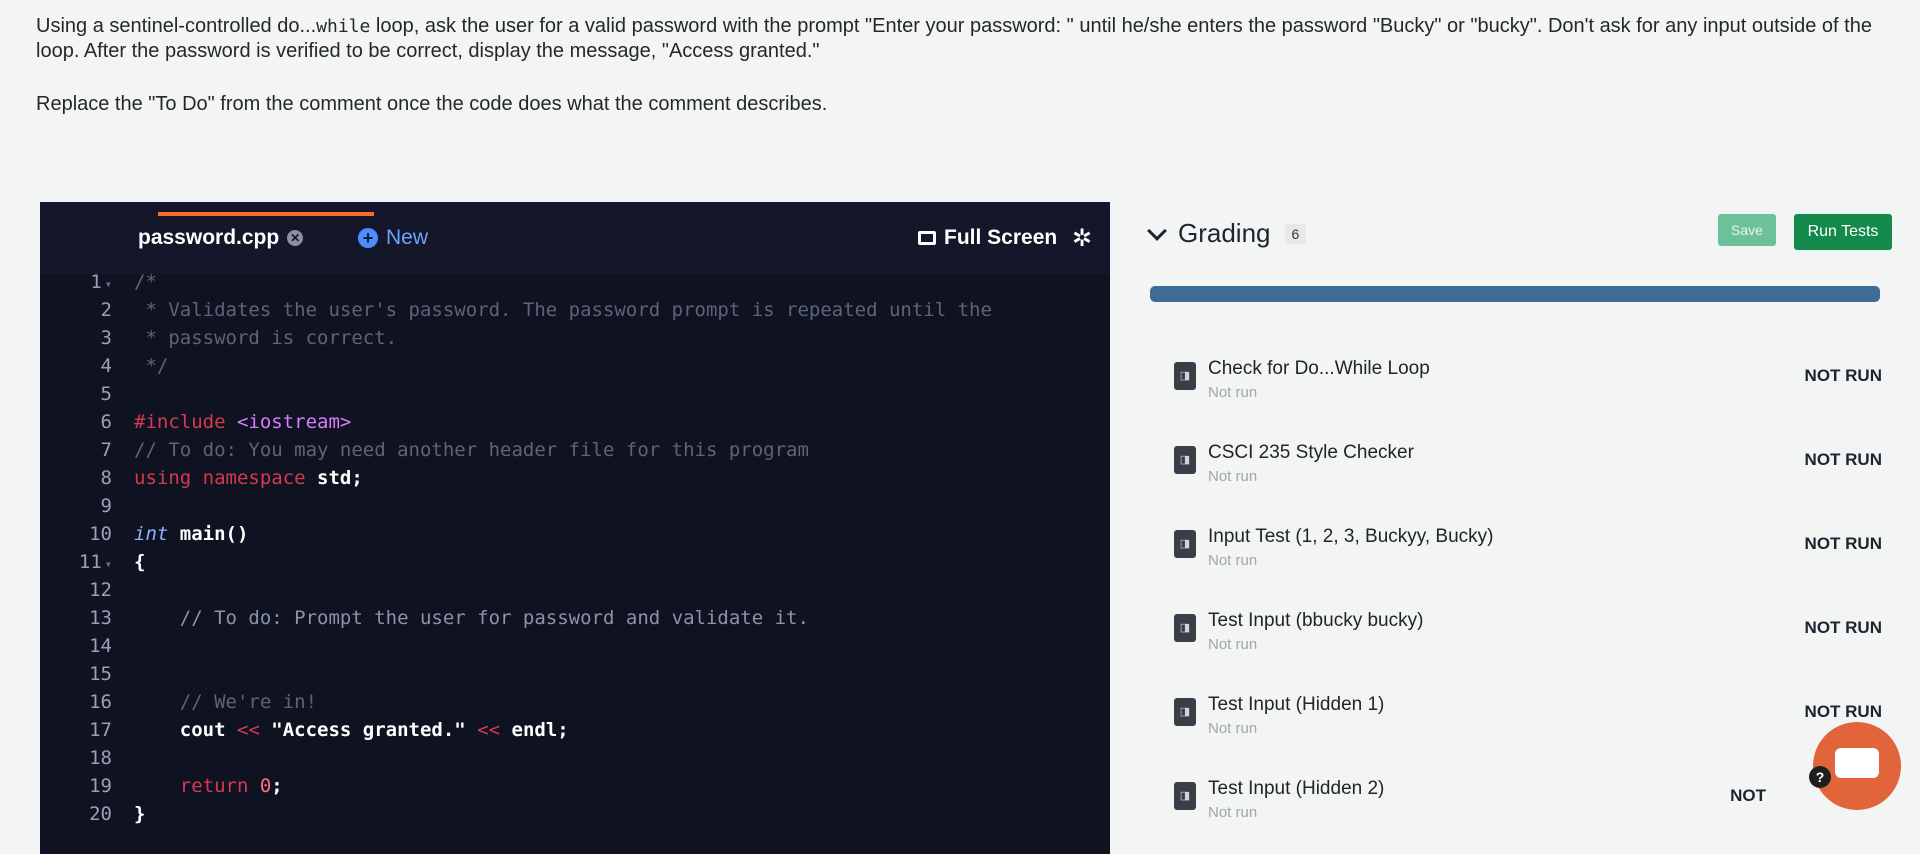  Describe the element at coordinates (1747, 230) in the screenshot. I see `save-button: Save` at that location.